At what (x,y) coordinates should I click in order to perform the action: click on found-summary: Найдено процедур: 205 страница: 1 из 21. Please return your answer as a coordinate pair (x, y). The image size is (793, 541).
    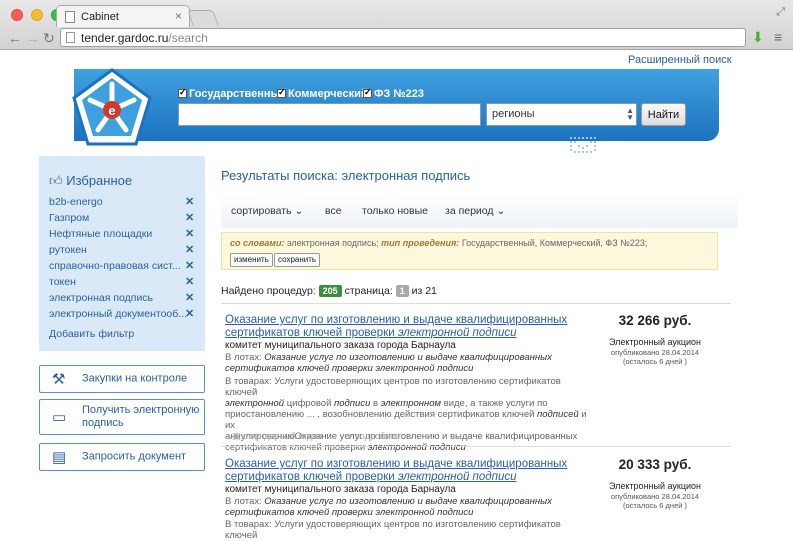
    Looking at the image, I should click on (329, 291).